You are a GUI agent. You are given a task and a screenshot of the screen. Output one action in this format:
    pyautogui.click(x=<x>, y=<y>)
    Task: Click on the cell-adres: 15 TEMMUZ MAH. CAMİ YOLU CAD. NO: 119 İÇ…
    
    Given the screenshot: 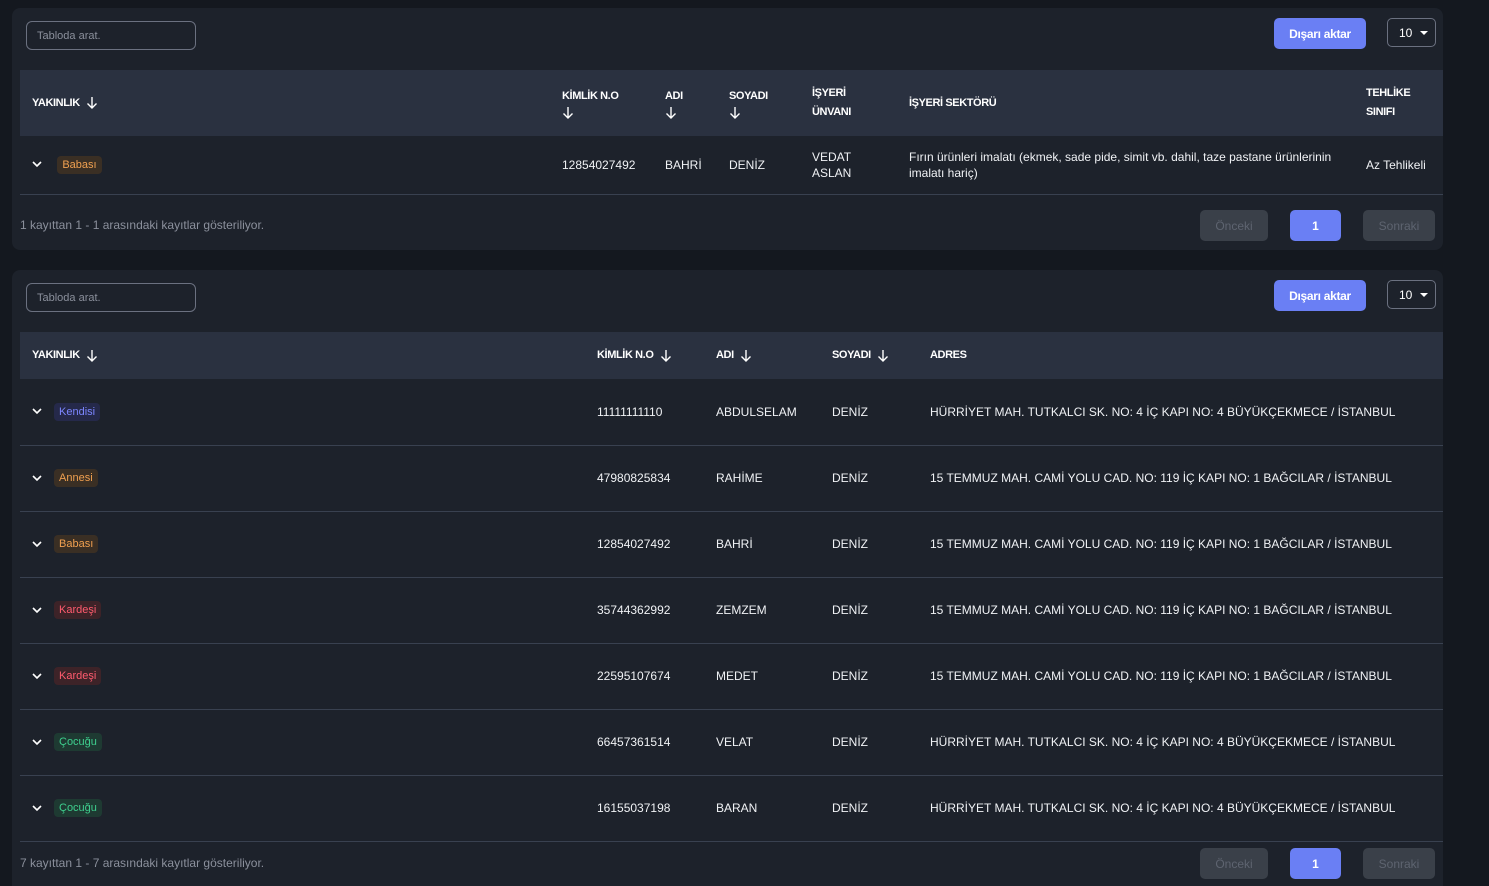 What is the action you would take?
    pyautogui.click(x=1180, y=676)
    